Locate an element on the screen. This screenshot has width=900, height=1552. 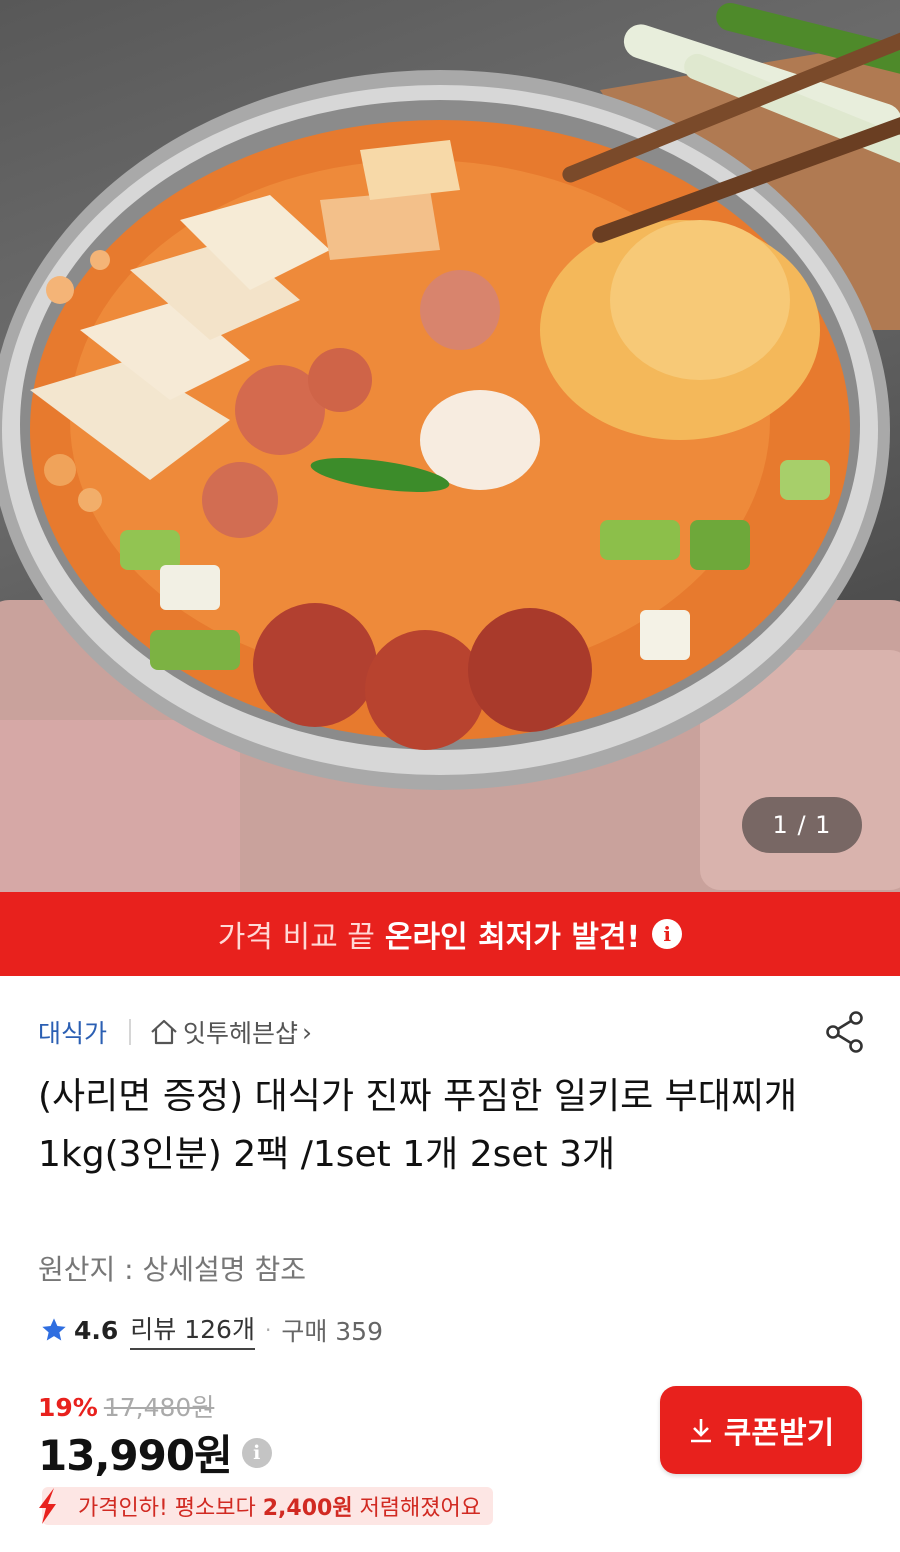
price-drop-pill: 가격인하! 평소보다 2,400원 저렴해졌어요 is located at coordinates (268, 1506).